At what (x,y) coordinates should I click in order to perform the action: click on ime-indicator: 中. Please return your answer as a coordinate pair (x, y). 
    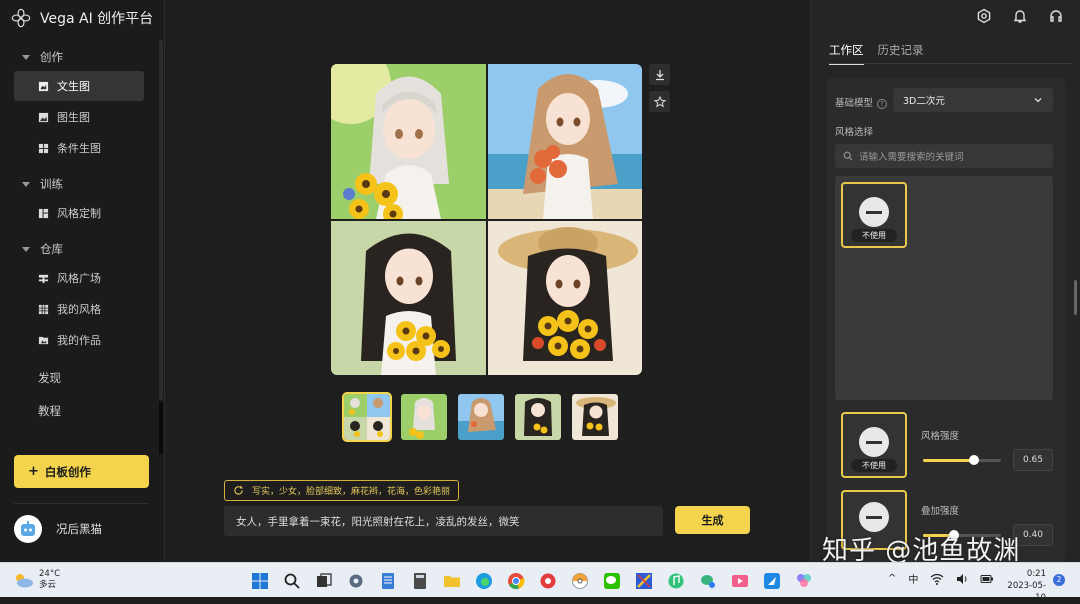
    Looking at the image, I should click on (913, 578).